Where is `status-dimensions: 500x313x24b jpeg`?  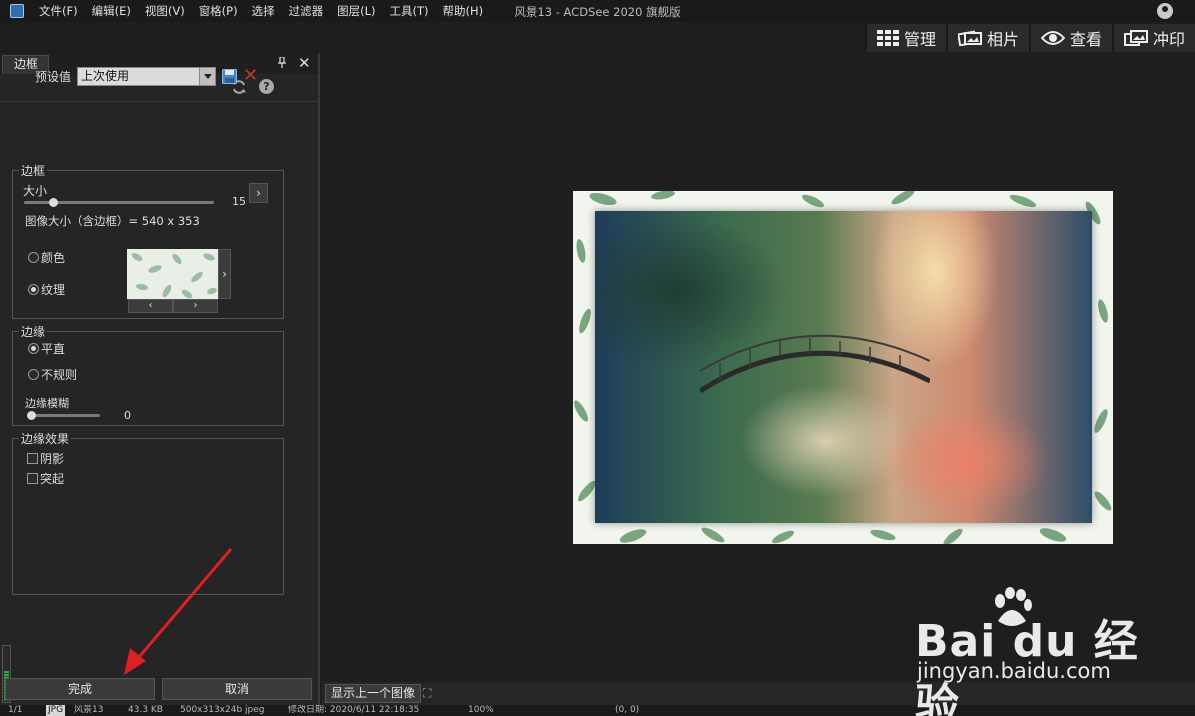 status-dimensions: 500x313x24b jpeg is located at coordinates (222, 710).